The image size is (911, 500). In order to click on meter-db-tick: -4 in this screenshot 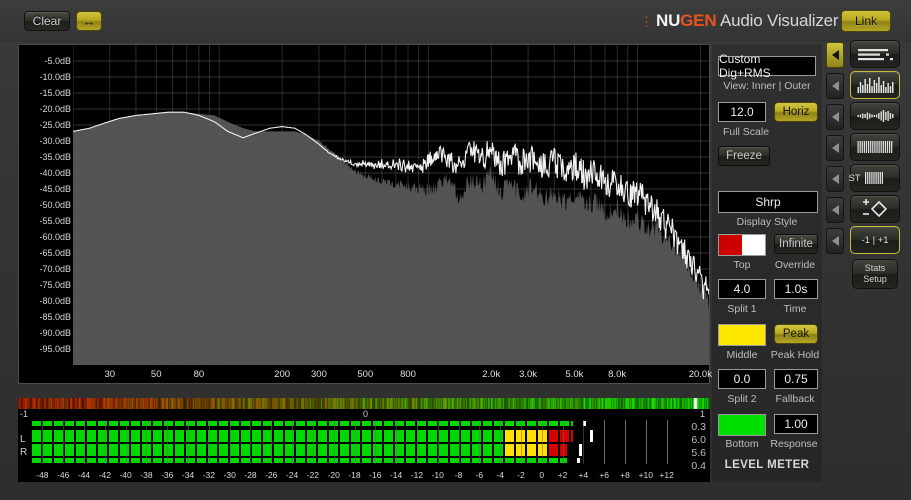, I will do `click(500, 475)`.